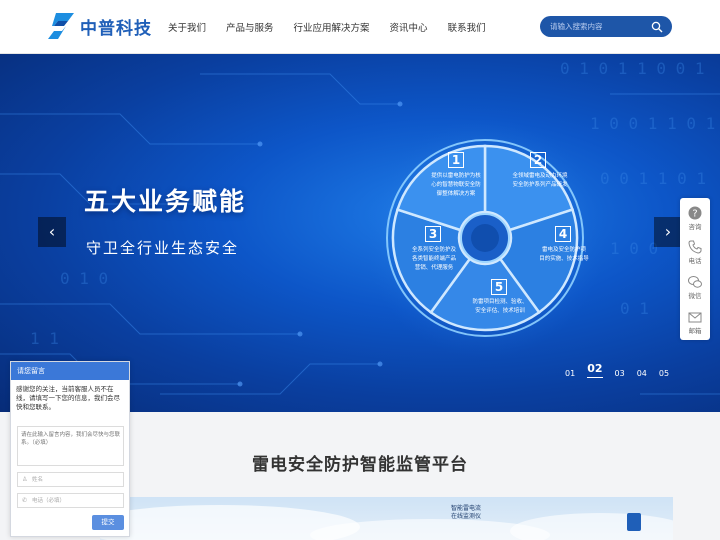 This screenshot has height=540, width=720. What do you see at coordinates (25, 479) in the screenshot?
I see `user-icon: ♙` at bounding box center [25, 479].